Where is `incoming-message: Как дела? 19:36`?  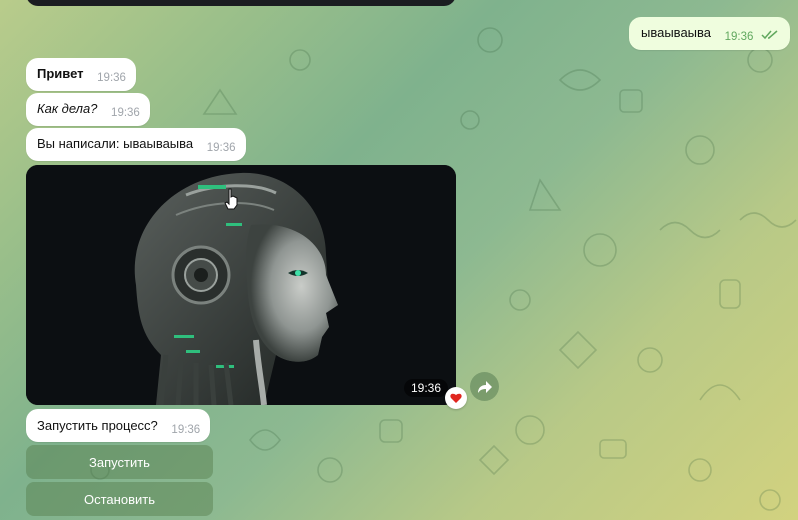 incoming-message: Как дела? 19:36 is located at coordinates (88, 109).